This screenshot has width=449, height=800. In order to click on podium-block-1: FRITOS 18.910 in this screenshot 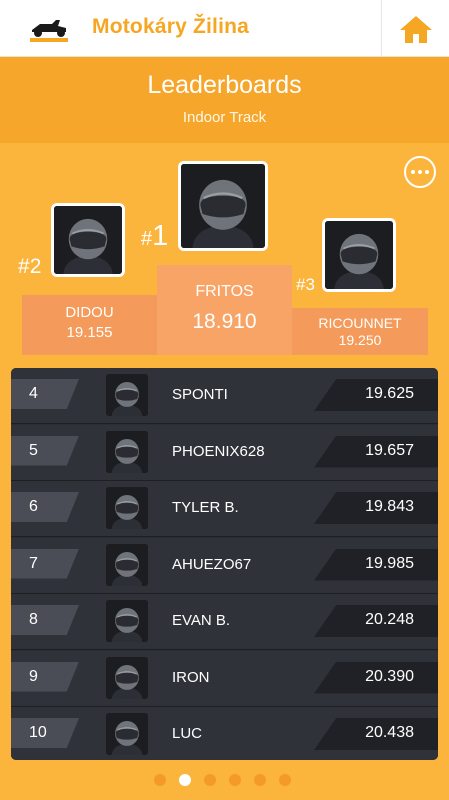, I will do `click(224, 310)`.